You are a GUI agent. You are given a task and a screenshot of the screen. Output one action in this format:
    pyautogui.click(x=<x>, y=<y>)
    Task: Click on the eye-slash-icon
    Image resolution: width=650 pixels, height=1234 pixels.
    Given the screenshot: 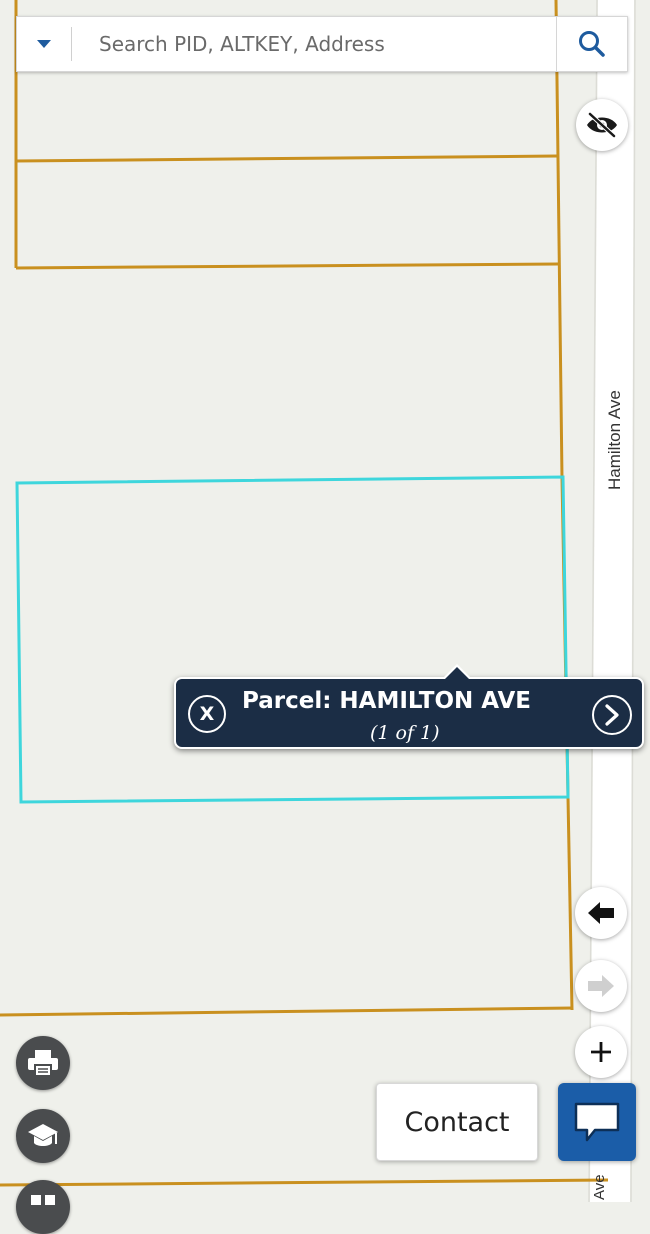 What is the action you would take?
    pyautogui.click(x=602, y=125)
    